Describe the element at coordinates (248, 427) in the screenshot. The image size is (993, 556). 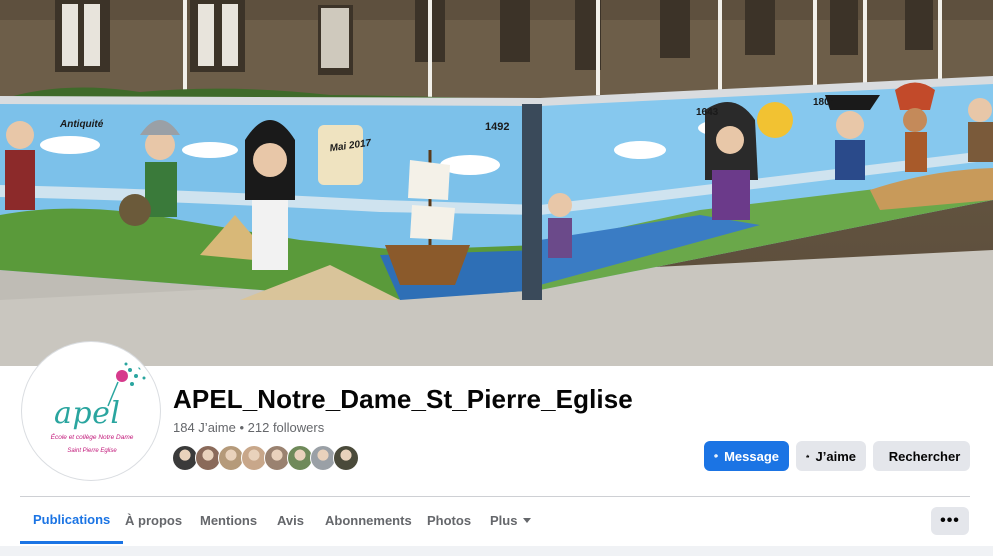
I see `page-stats: 184 J’aime • 212 followers` at that location.